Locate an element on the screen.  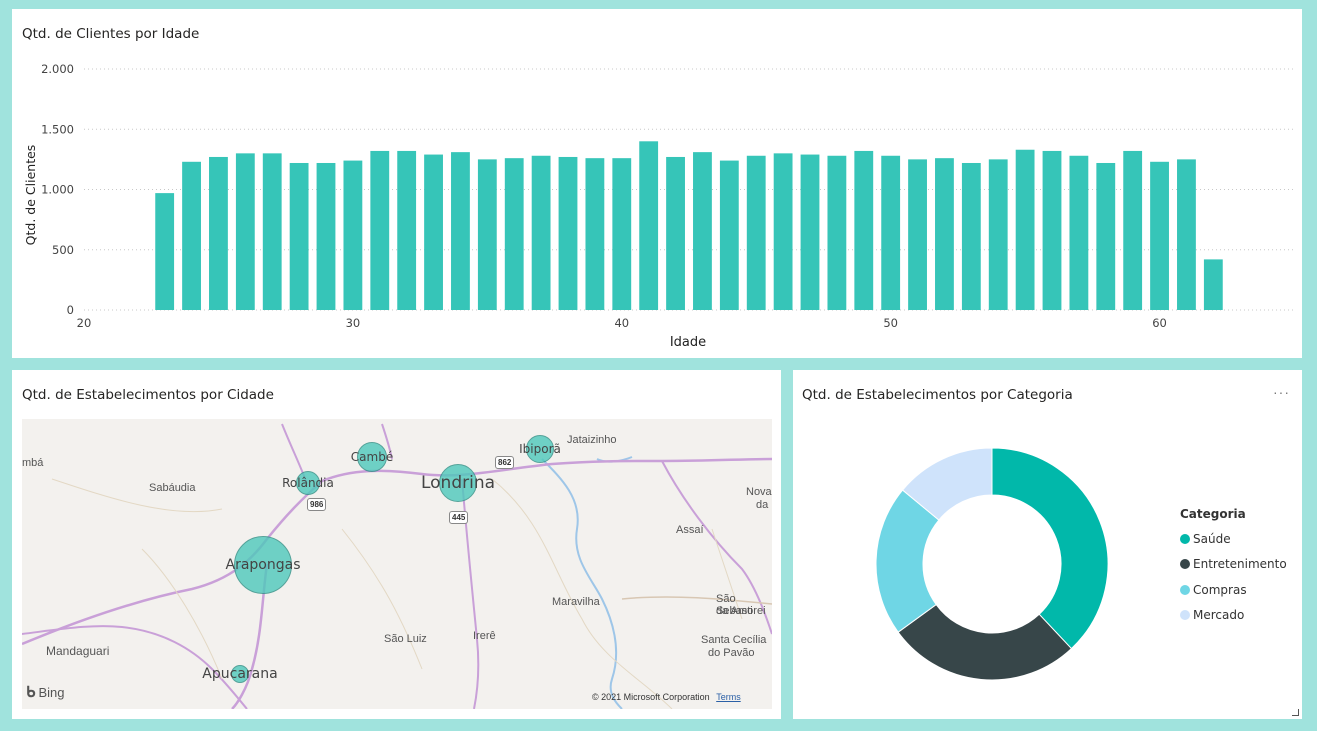
bing-logo: ᑲ Bing is located at coordinates (45, 692).